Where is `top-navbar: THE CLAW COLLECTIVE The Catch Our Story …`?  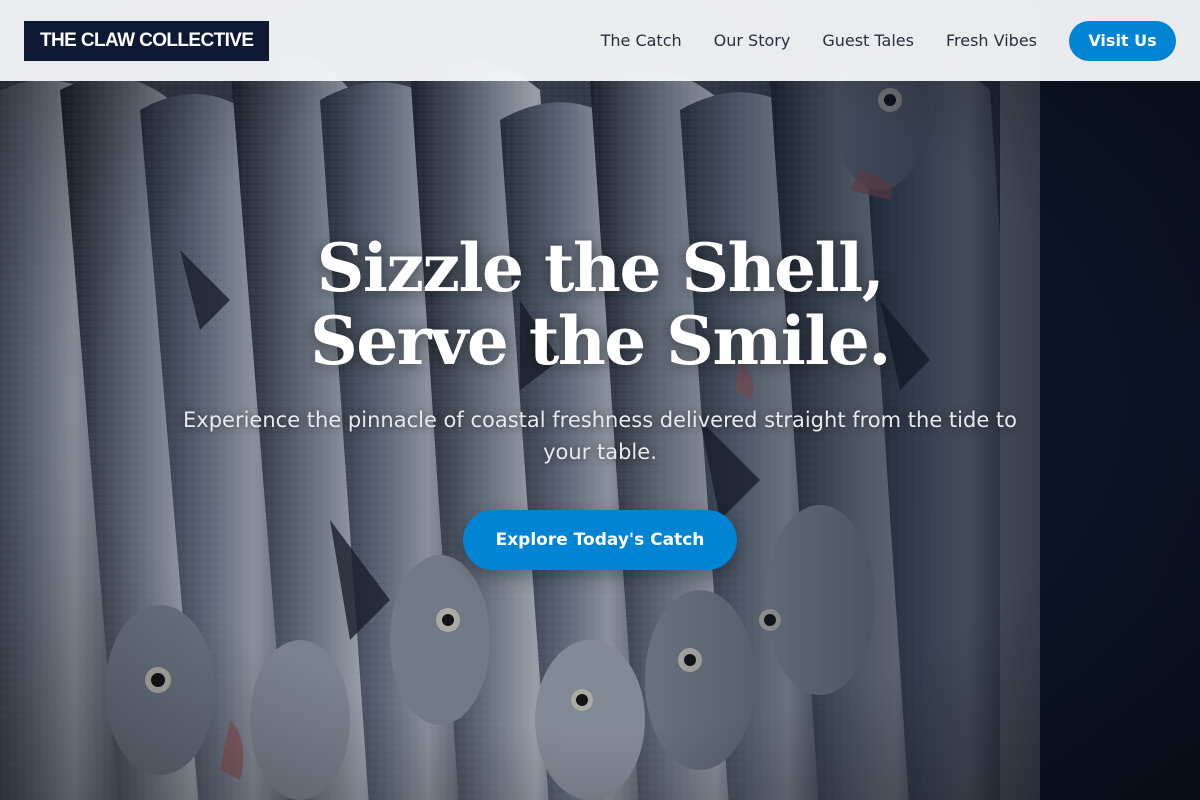
top-navbar: THE CLAW COLLECTIVE The Catch Our Story … is located at coordinates (600, 40).